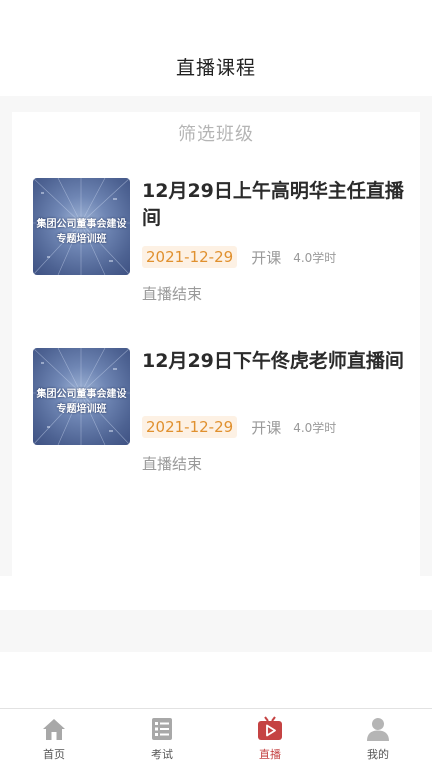 Image resolution: width=432 pixels, height=768 pixels. Describe the element at coordinates (270, 754) in the screenshot. I see `tab-label: 直播` at that location.